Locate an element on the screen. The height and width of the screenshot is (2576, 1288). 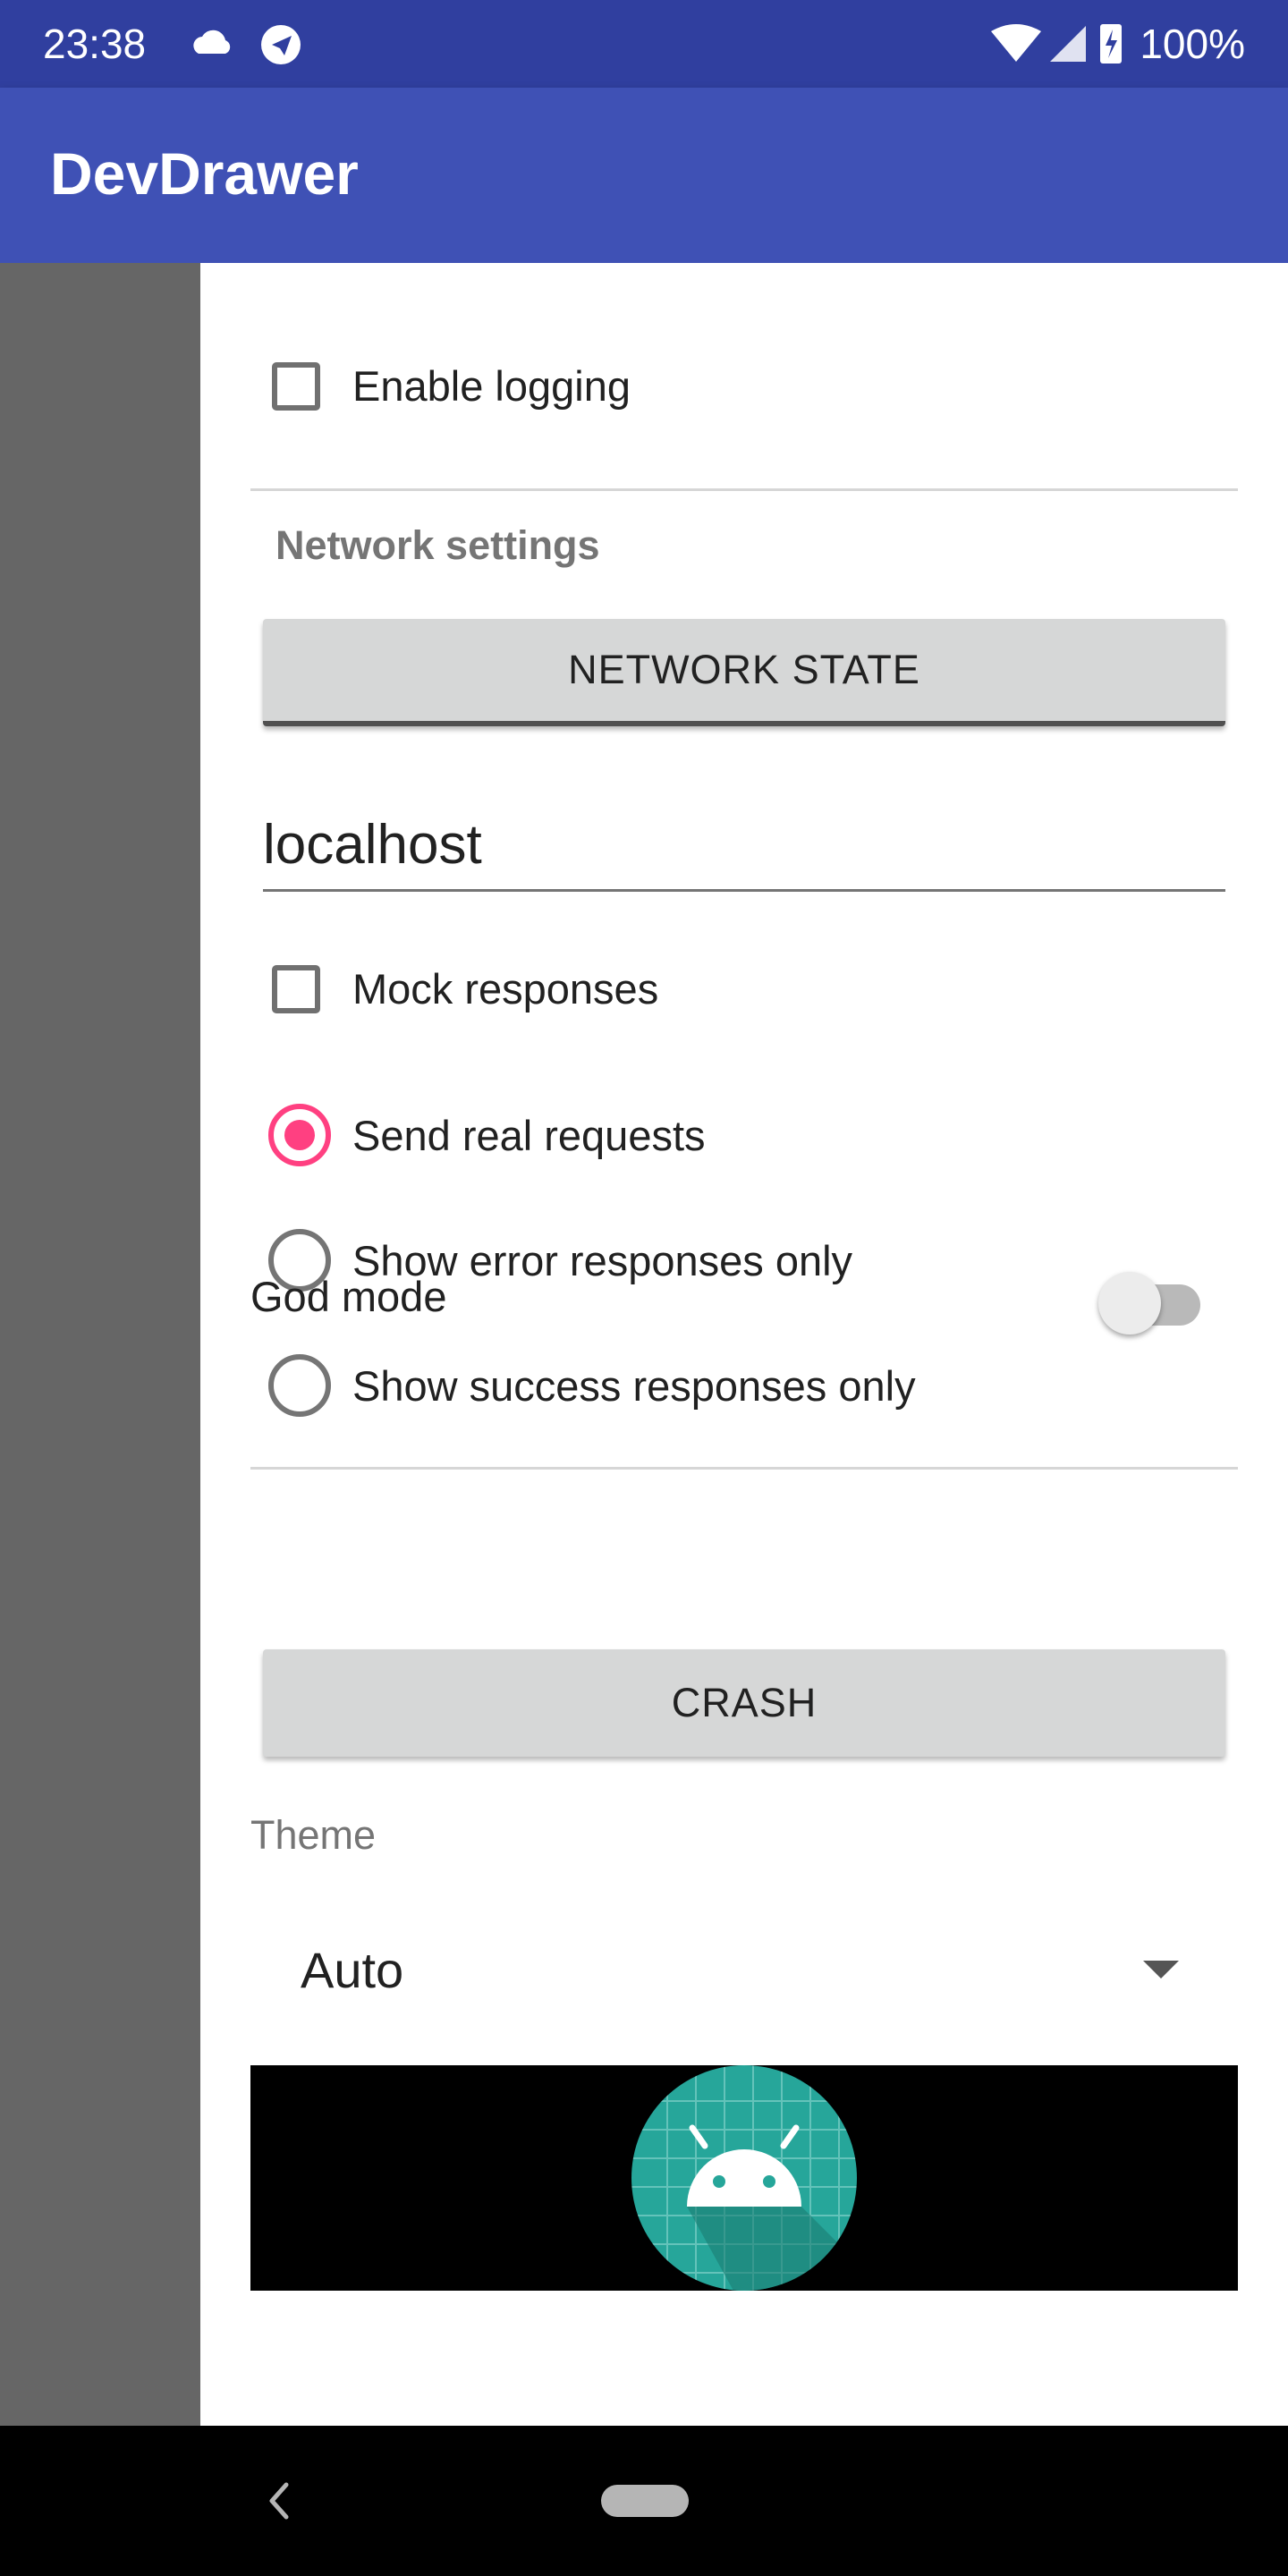
radio-label: Show success responses only is located at coordinates (634, 1385).